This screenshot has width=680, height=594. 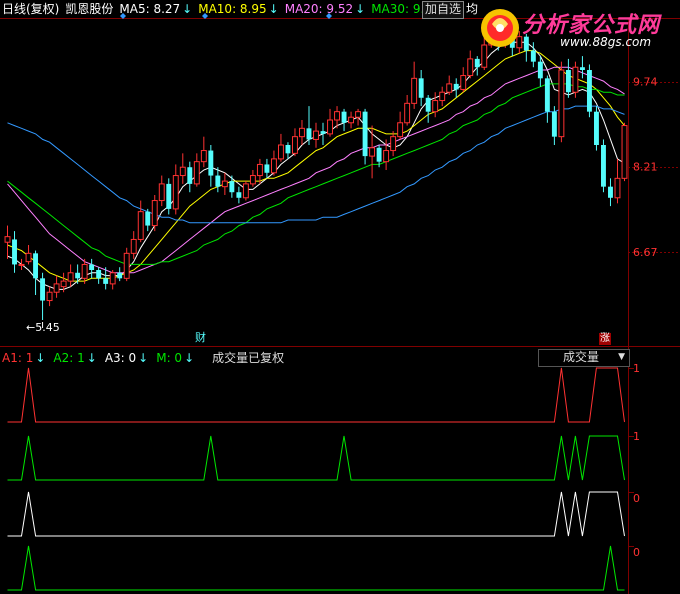 What do you see at coordinates (273, 9) in the screenshot?
I see `ma10-down-arrow-icon: ↓` at bounding box center [273, 9].